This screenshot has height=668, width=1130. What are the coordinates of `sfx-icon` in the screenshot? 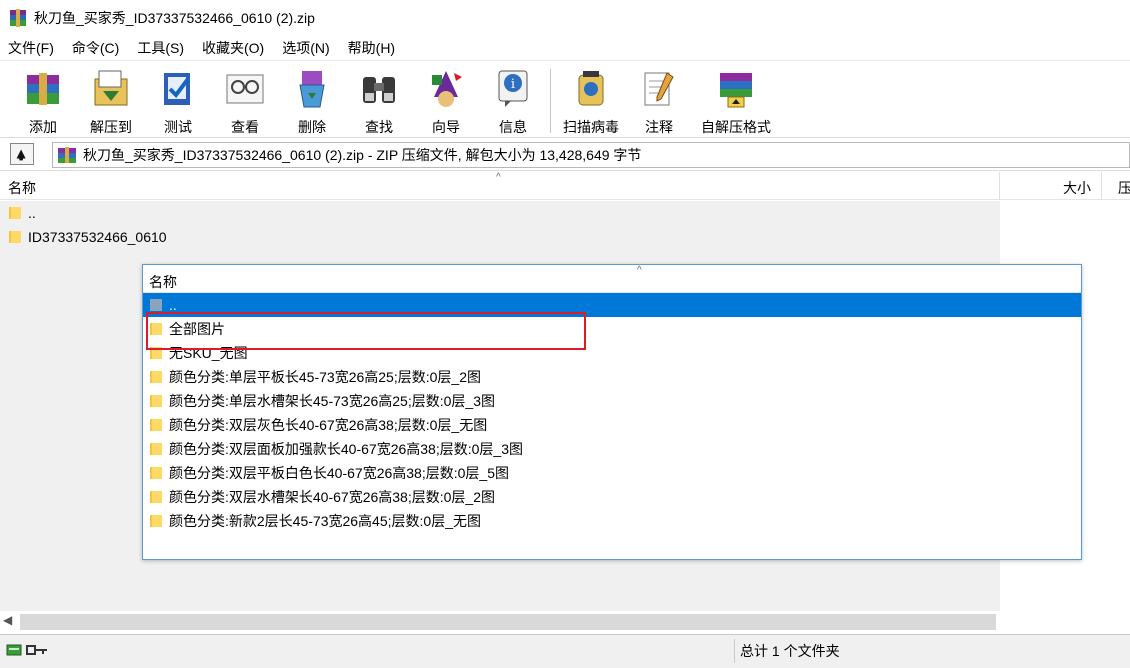 It's located at (736, 90).